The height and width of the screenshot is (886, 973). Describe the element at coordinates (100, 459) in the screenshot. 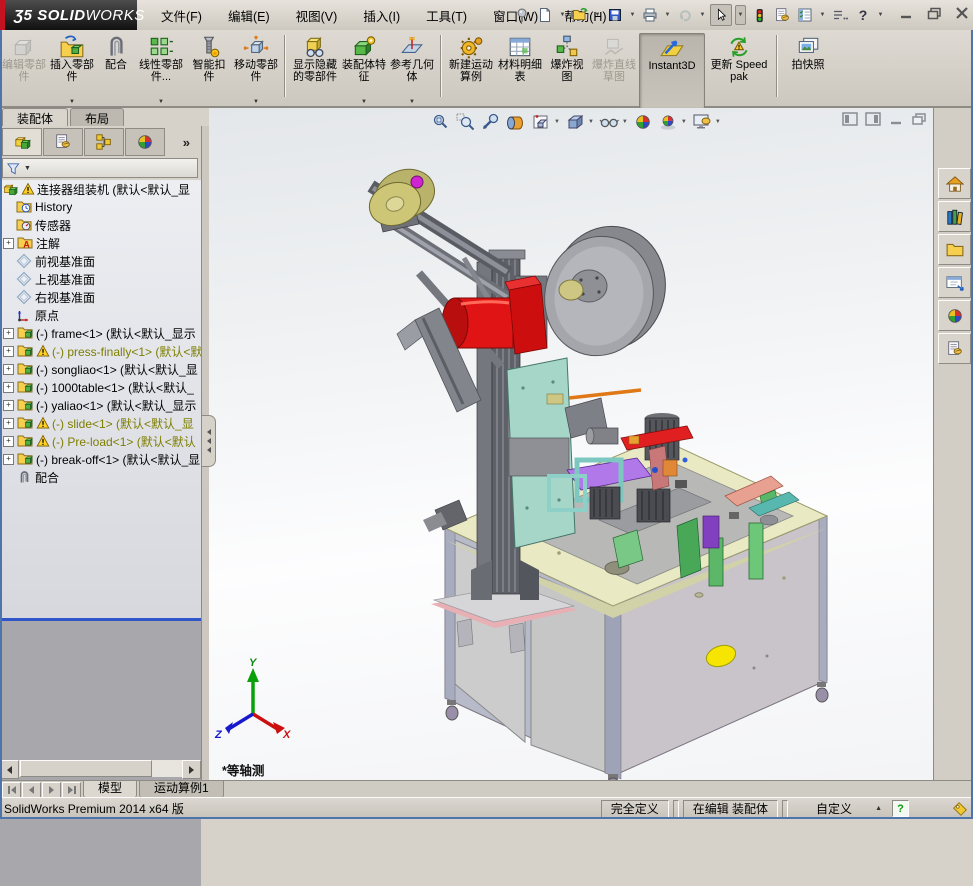

I see `tree-item-break-off: (-) break-off<1> (默认<默认_显` at that location.